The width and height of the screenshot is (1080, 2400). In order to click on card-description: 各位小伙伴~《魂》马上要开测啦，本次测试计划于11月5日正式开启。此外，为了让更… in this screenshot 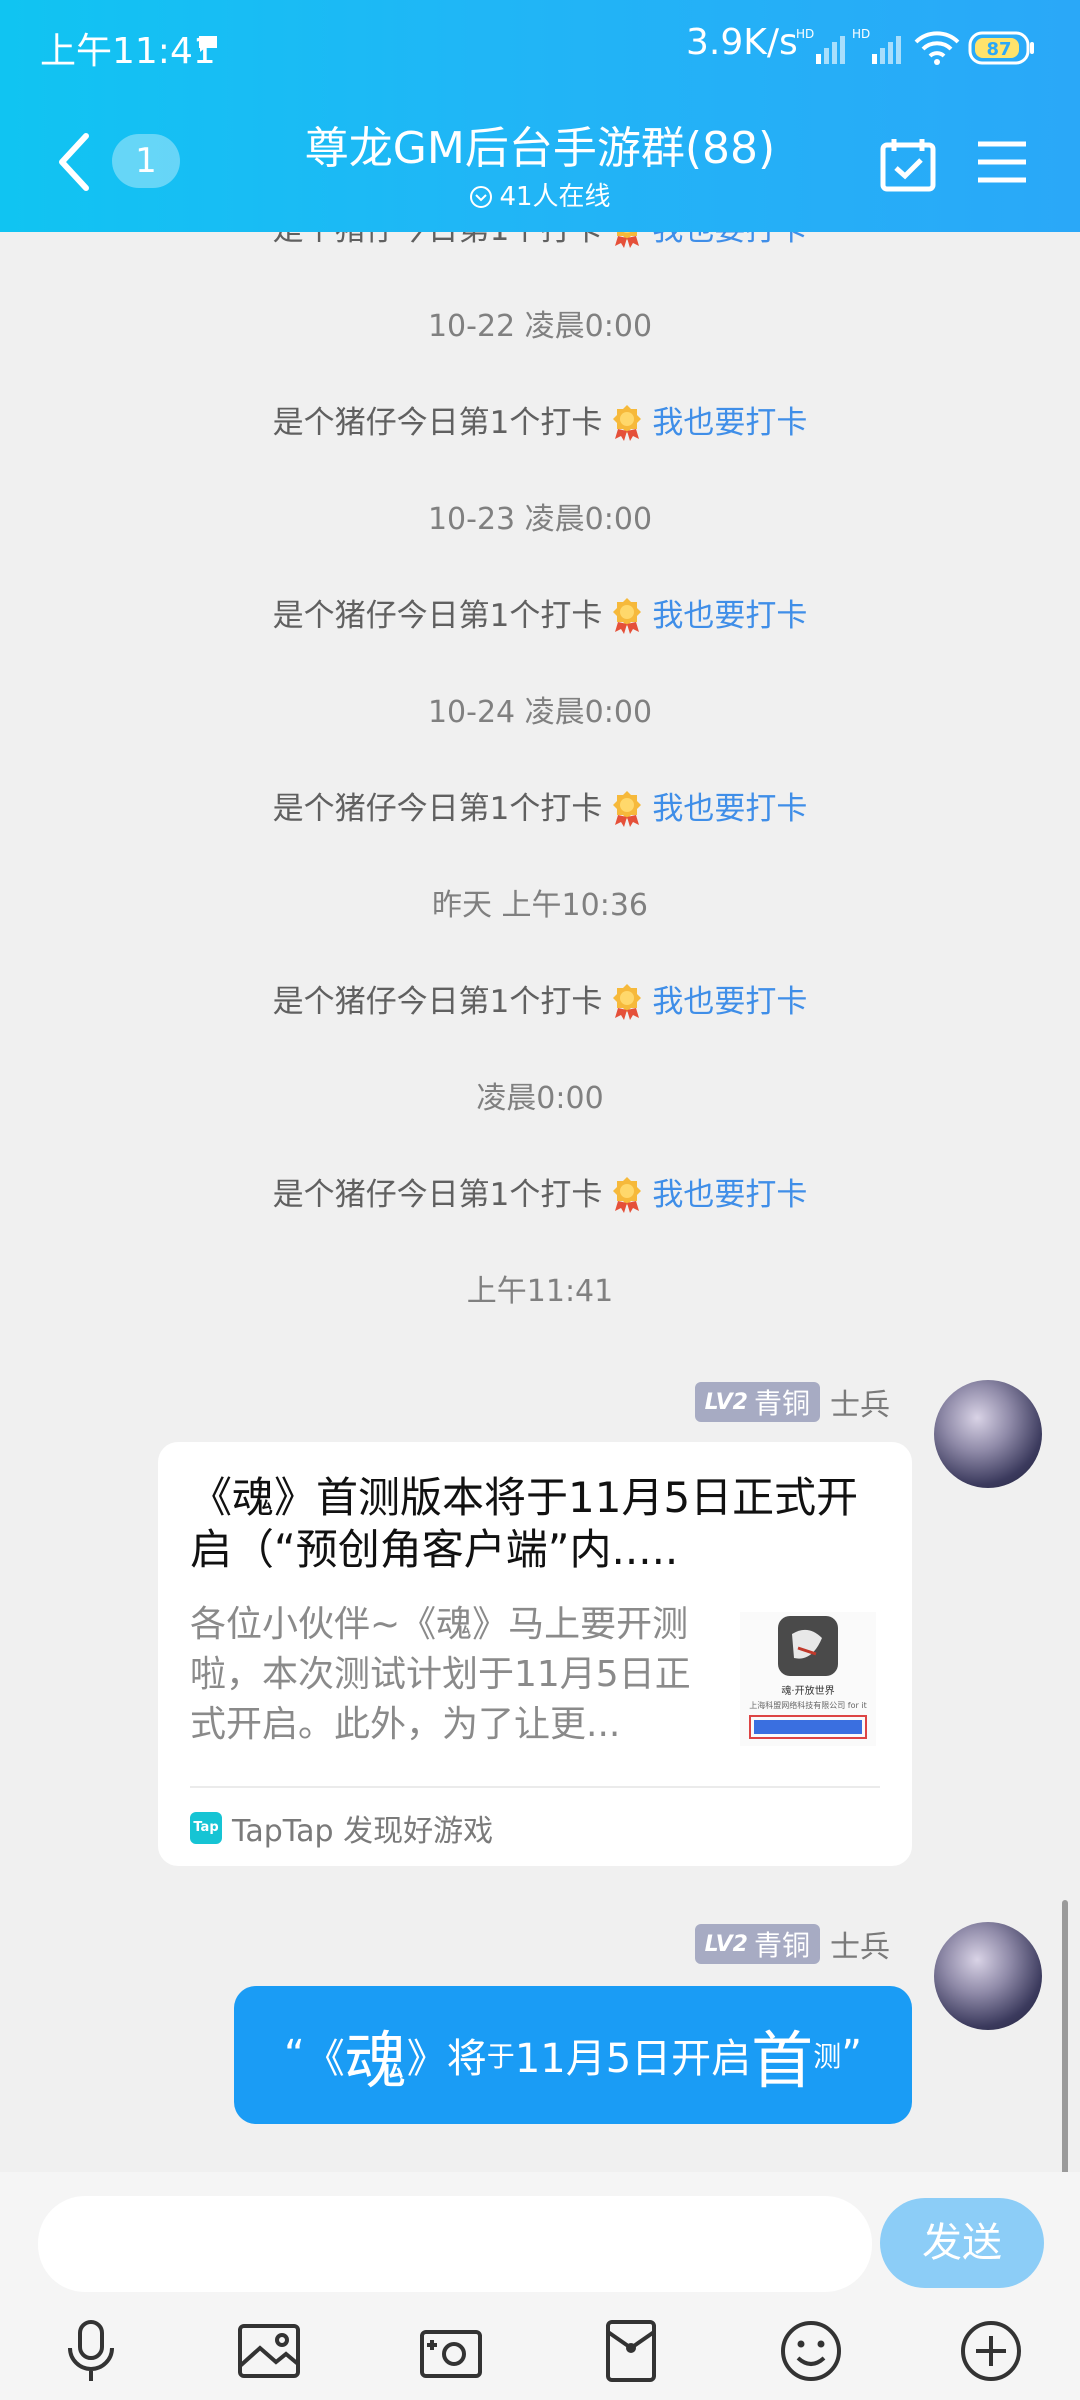, I will do `click(440, 1674)`.